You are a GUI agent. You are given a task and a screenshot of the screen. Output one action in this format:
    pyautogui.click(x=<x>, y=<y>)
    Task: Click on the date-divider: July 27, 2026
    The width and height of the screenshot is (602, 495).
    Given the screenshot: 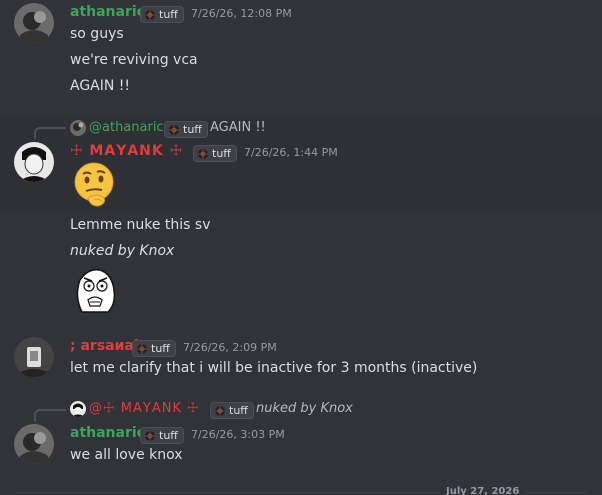 What is the action you would take?
    pyautogui.click(x=483, y=490)
    